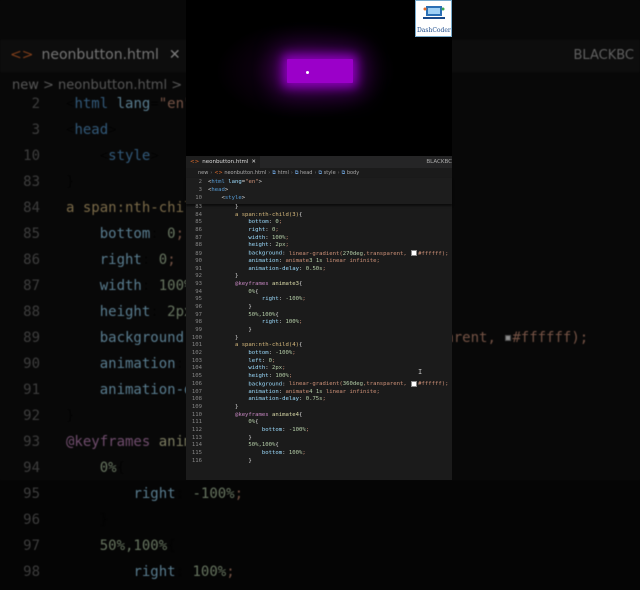 The width and height of the screenshot is (640, 590). What do you see at coordinates (319, 331) in the screenshot?
I see `code-line: 99 }` at bounding box center [319, 331].